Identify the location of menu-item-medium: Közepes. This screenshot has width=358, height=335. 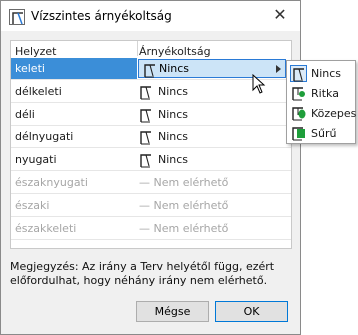
(322, 113).